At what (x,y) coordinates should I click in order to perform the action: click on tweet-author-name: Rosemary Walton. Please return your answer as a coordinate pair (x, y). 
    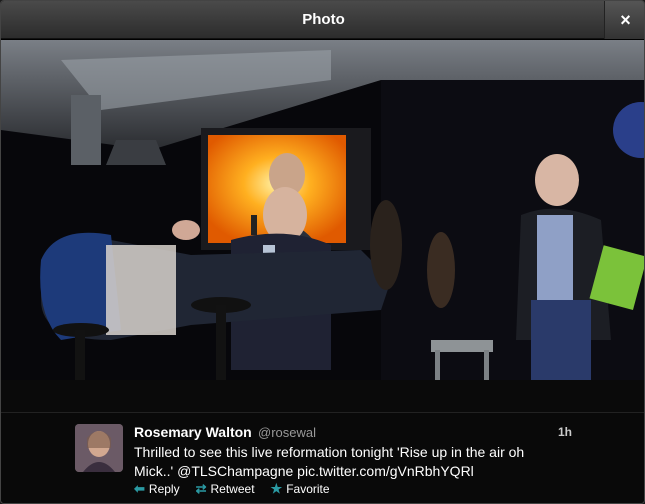
    Looking at the image, I should click on (193, 432).